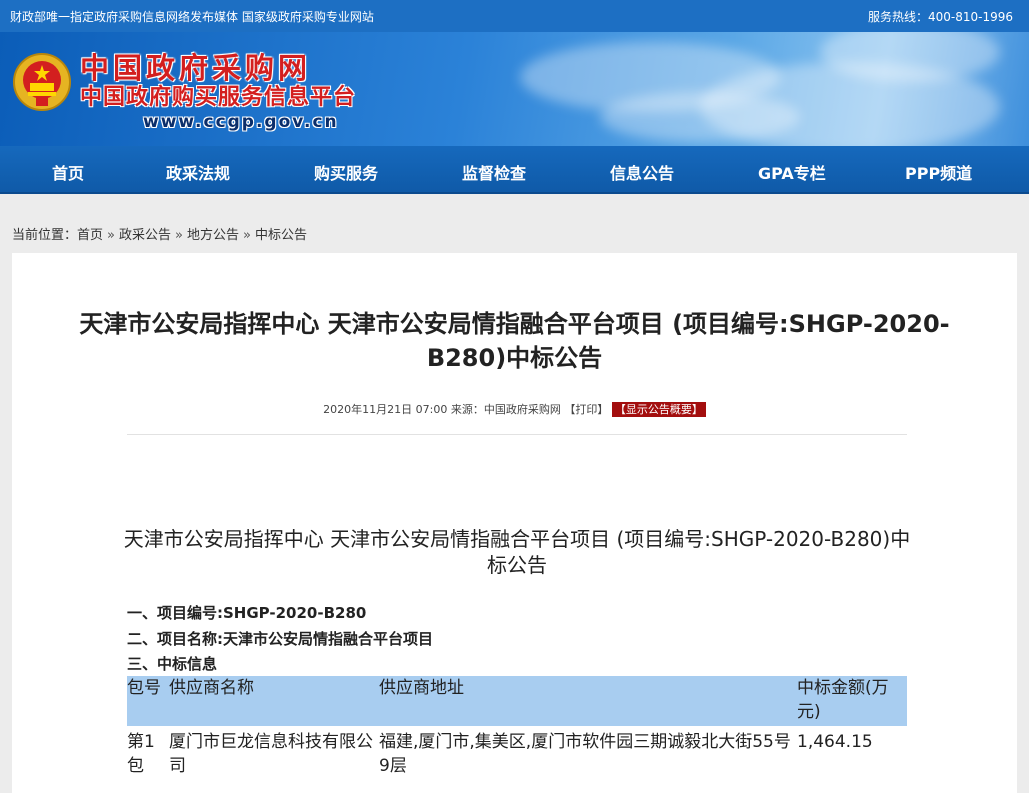 This screenshot has width=1029, height=793. Describe the element at coordinates (274, 701) in the screenshot. I see `col-supplier: 供应商名称` at that location.